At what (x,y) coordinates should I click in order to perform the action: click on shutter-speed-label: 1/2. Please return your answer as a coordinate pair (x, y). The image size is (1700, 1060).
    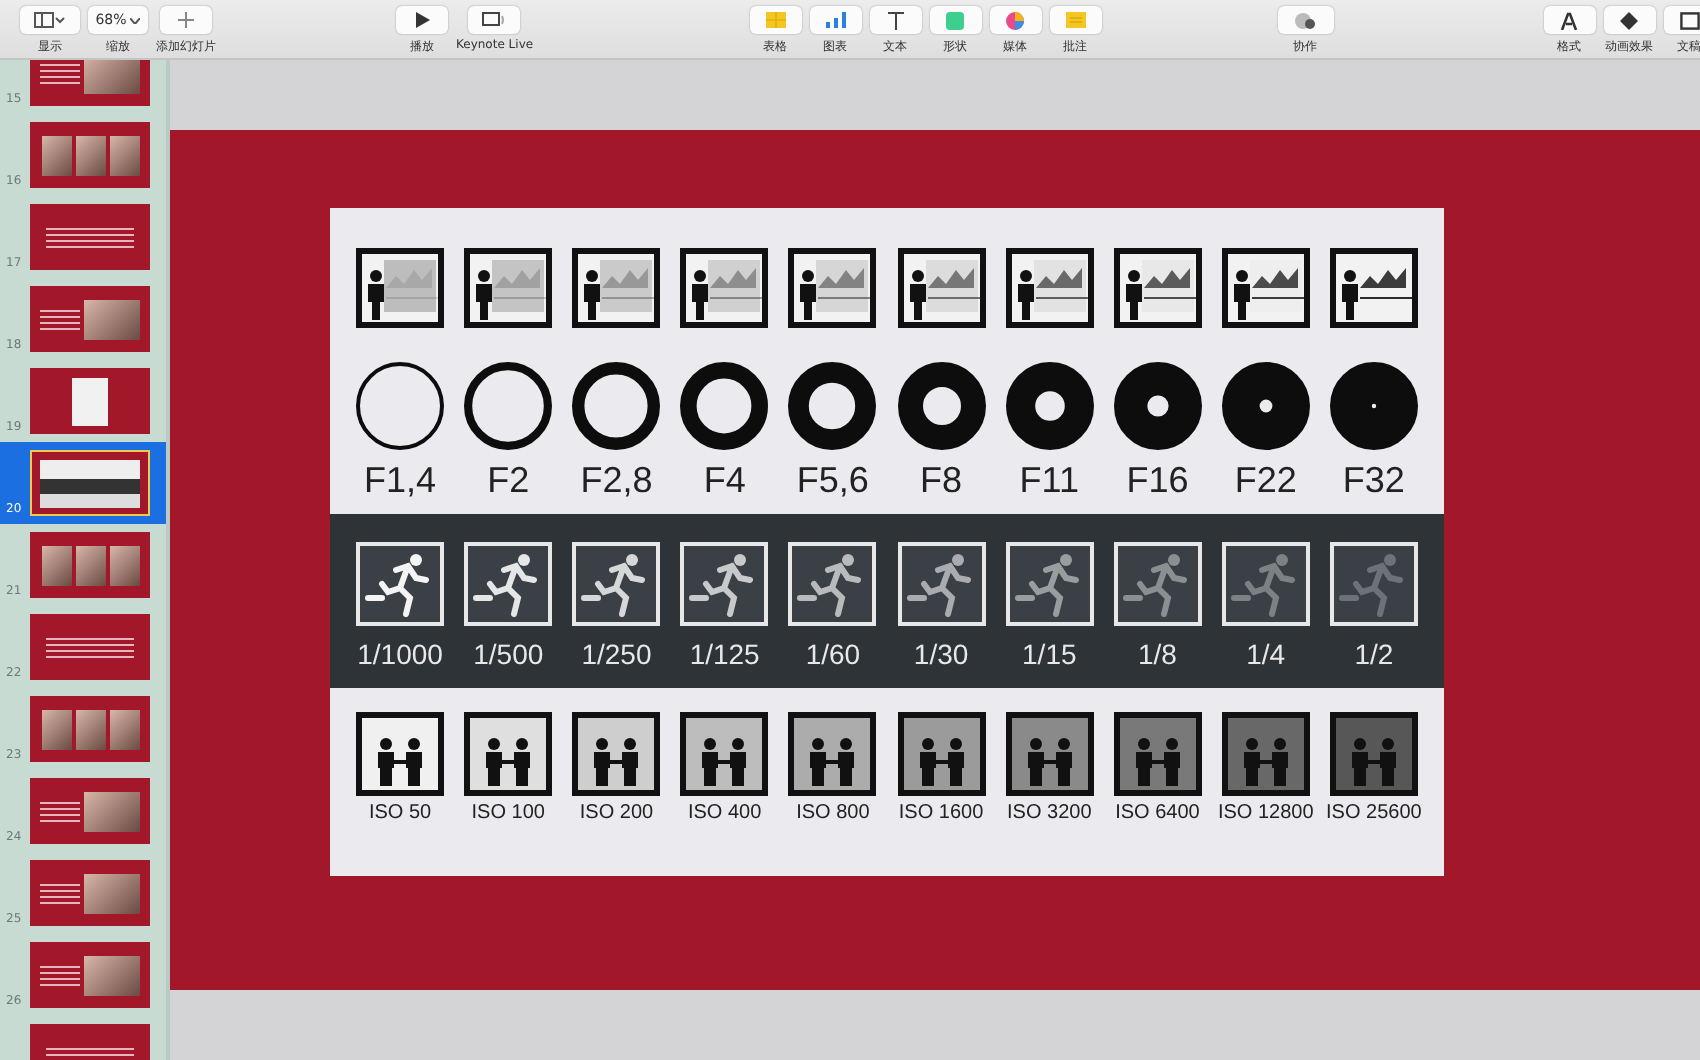
    Looking at the image, I should click on (1374, 654).